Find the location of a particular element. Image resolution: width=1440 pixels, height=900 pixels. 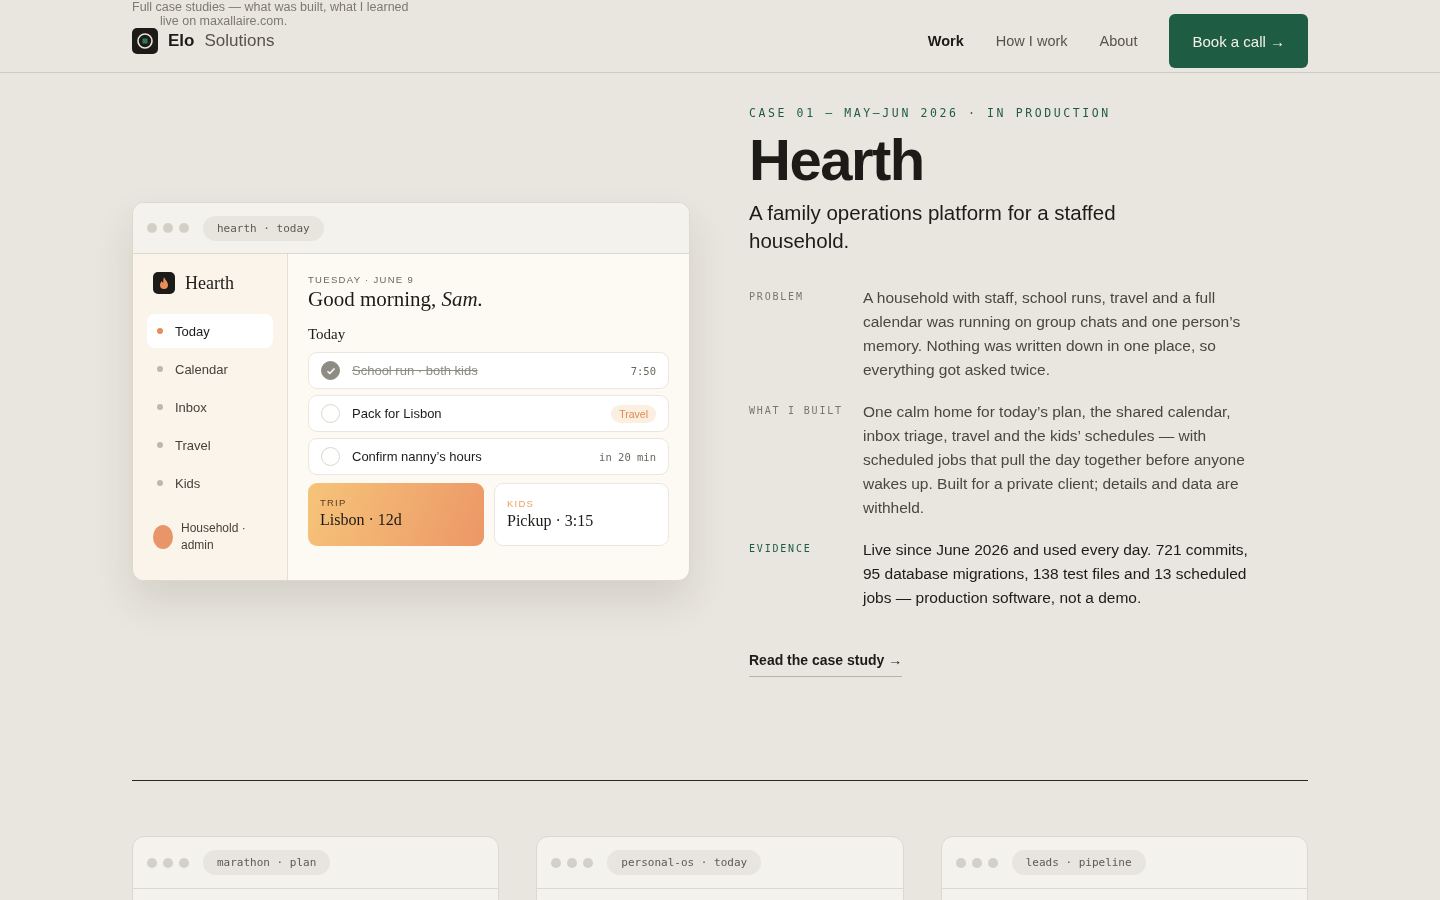

section-heading: Today is located at coordinates (327, 334).